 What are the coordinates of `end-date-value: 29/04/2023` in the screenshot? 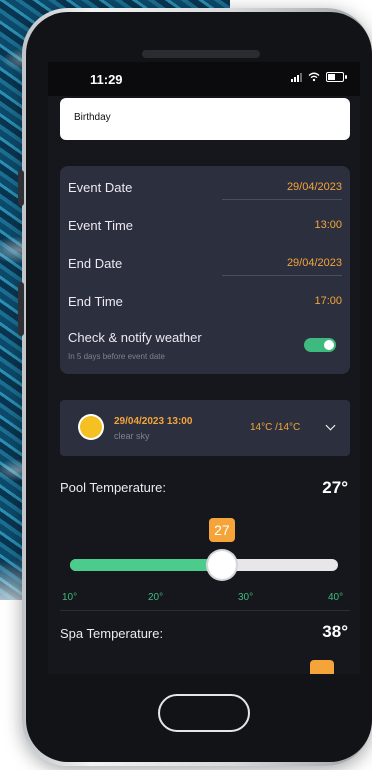 It's located at (314, 263).